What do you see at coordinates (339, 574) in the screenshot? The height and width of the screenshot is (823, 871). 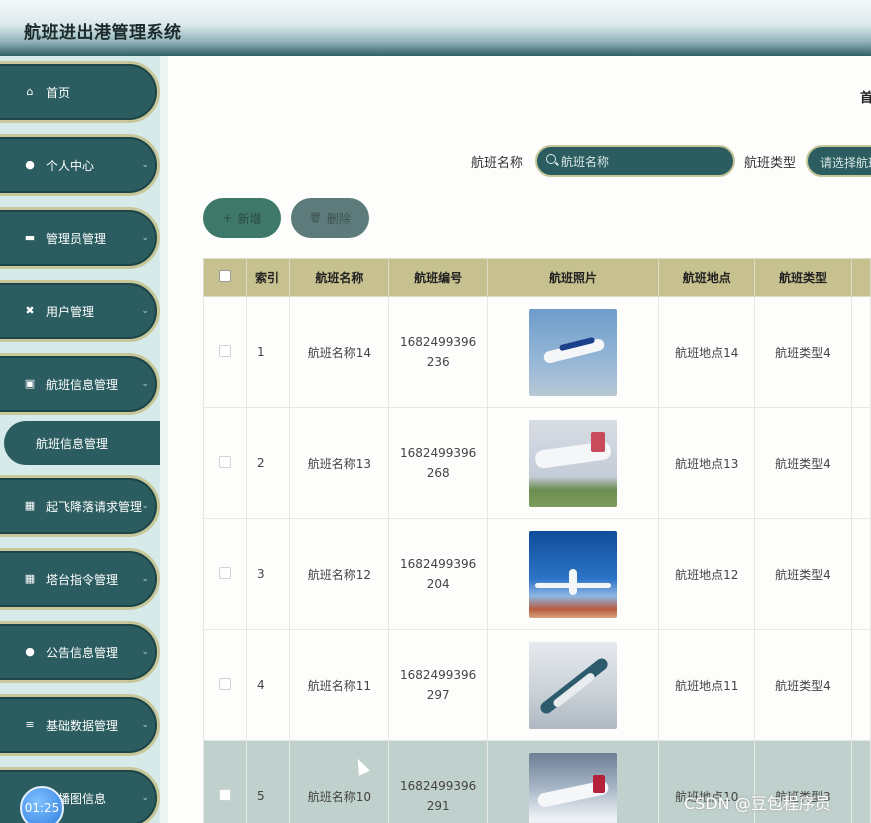 I see `flight-name: 航班名称12` at bounding box center [339, 574].